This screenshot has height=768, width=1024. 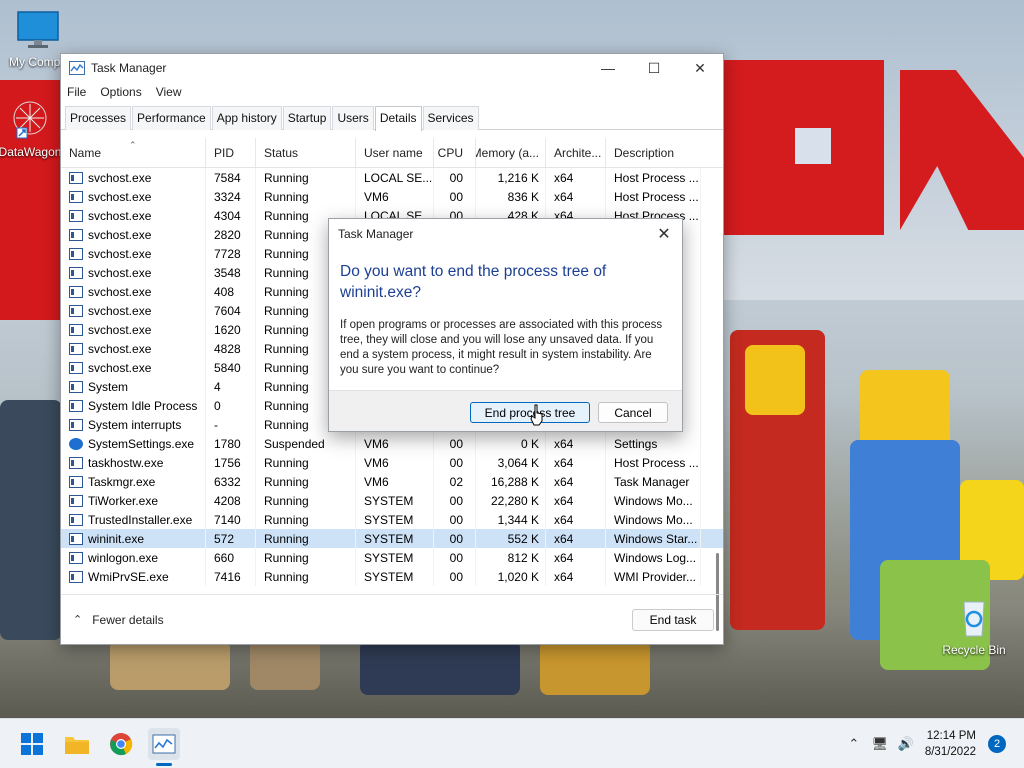 What do you see at coordinates (231, 519) in the screenshot?
I see `cell-pid: 7140` at bounding box center [231, 519].